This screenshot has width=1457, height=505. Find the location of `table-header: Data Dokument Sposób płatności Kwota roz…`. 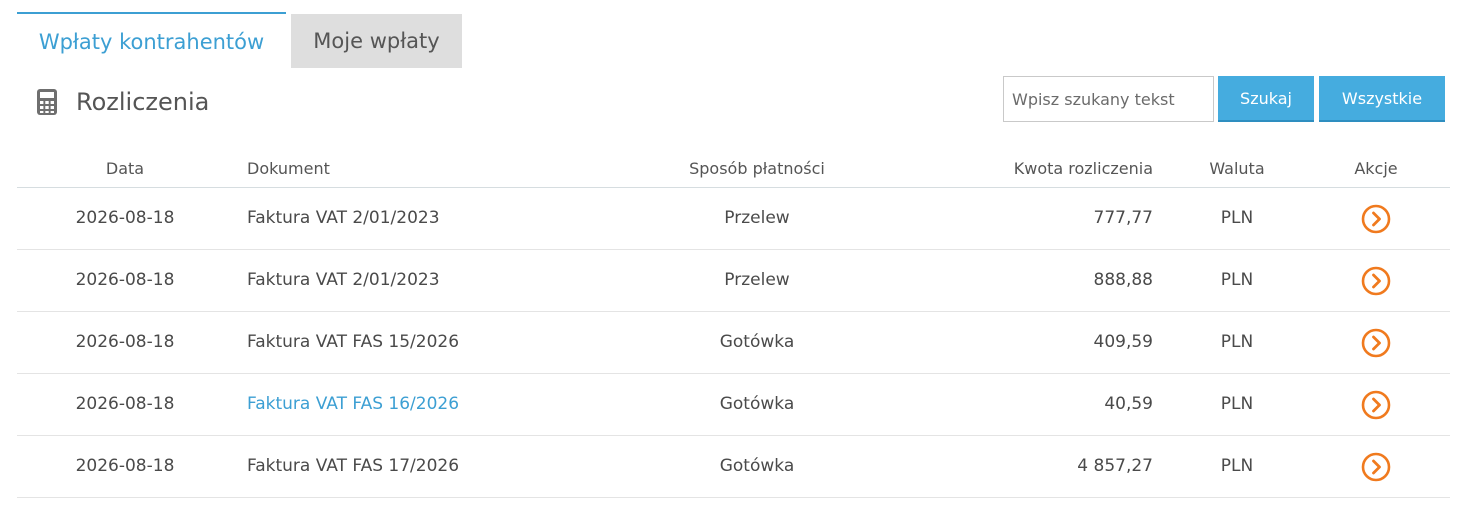

table-header: Data Dokument Sposób płatności Kwota roz… is located at coordinates (733, 169).